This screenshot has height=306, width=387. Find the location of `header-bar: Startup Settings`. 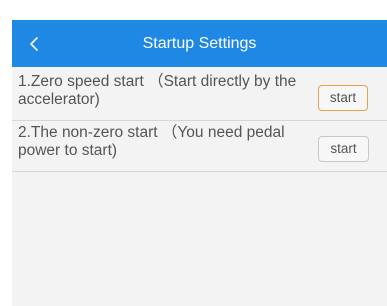

header-bar: Startup Settings is located at coordinates (199, 43).